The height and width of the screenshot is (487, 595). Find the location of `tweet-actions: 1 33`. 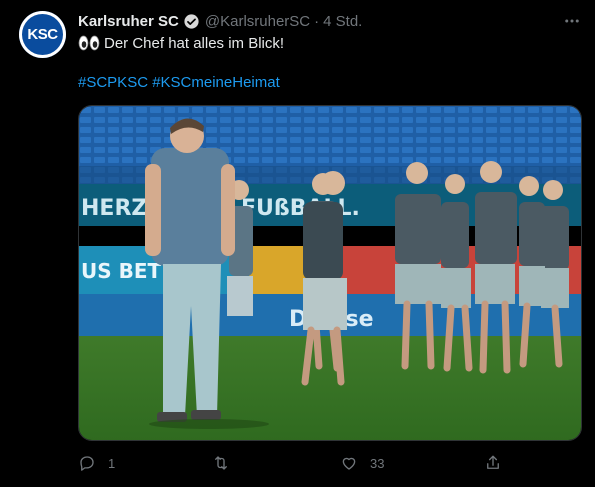

tweet-actions: 1 33 is located at coordinates (330, 465).